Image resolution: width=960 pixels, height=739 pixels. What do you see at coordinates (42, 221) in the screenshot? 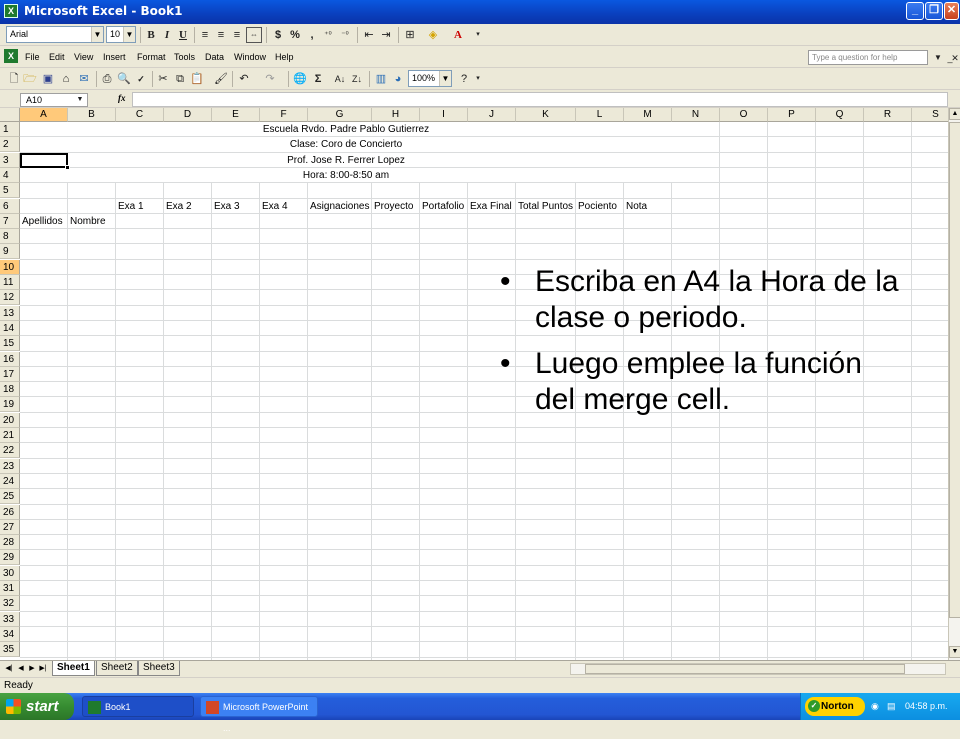
I see `header-cell: Apellidos` at bounding box center [42, 221].